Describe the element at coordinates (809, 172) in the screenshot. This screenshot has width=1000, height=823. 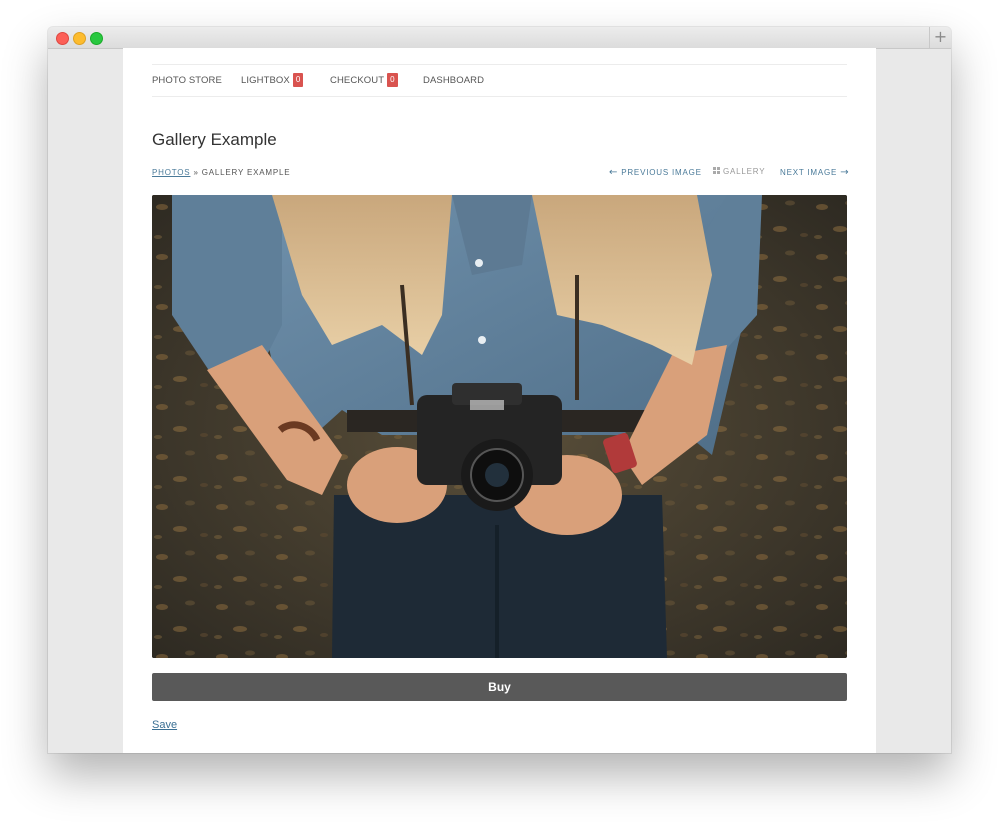
I see `next-image-label: NEXT IMAGE` at that location.